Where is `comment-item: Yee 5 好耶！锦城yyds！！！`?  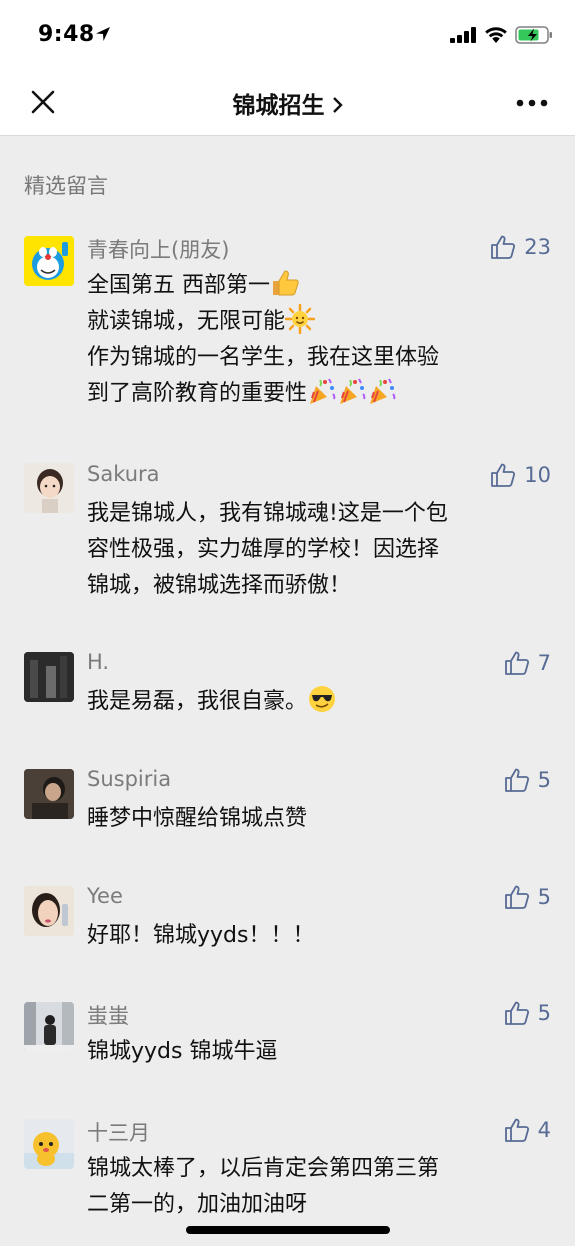
comment-item: Yee 5 好耶！锦城yyds！！！ is located at coordinates (287, 922).